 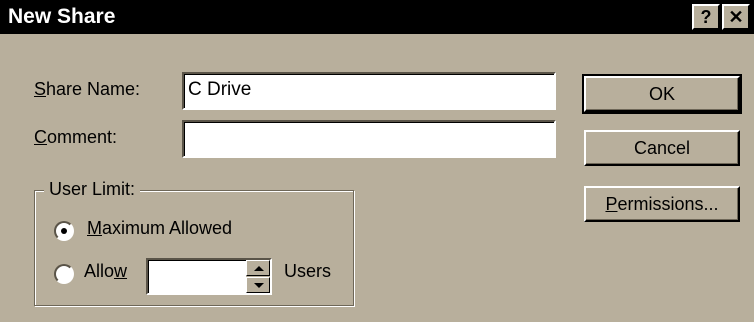 I want to click on share-name-label: Share Name:, so click(x=87, y=89).